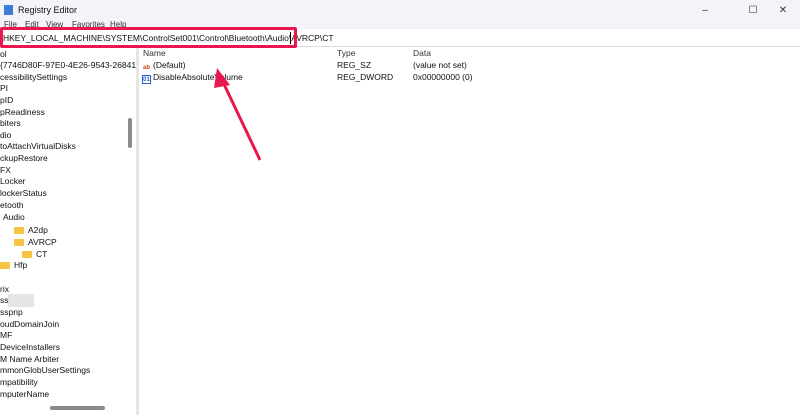  Describe the element at coordinates (238, 114) in the screenshot. I see `red-arrow-annotation` at that location.